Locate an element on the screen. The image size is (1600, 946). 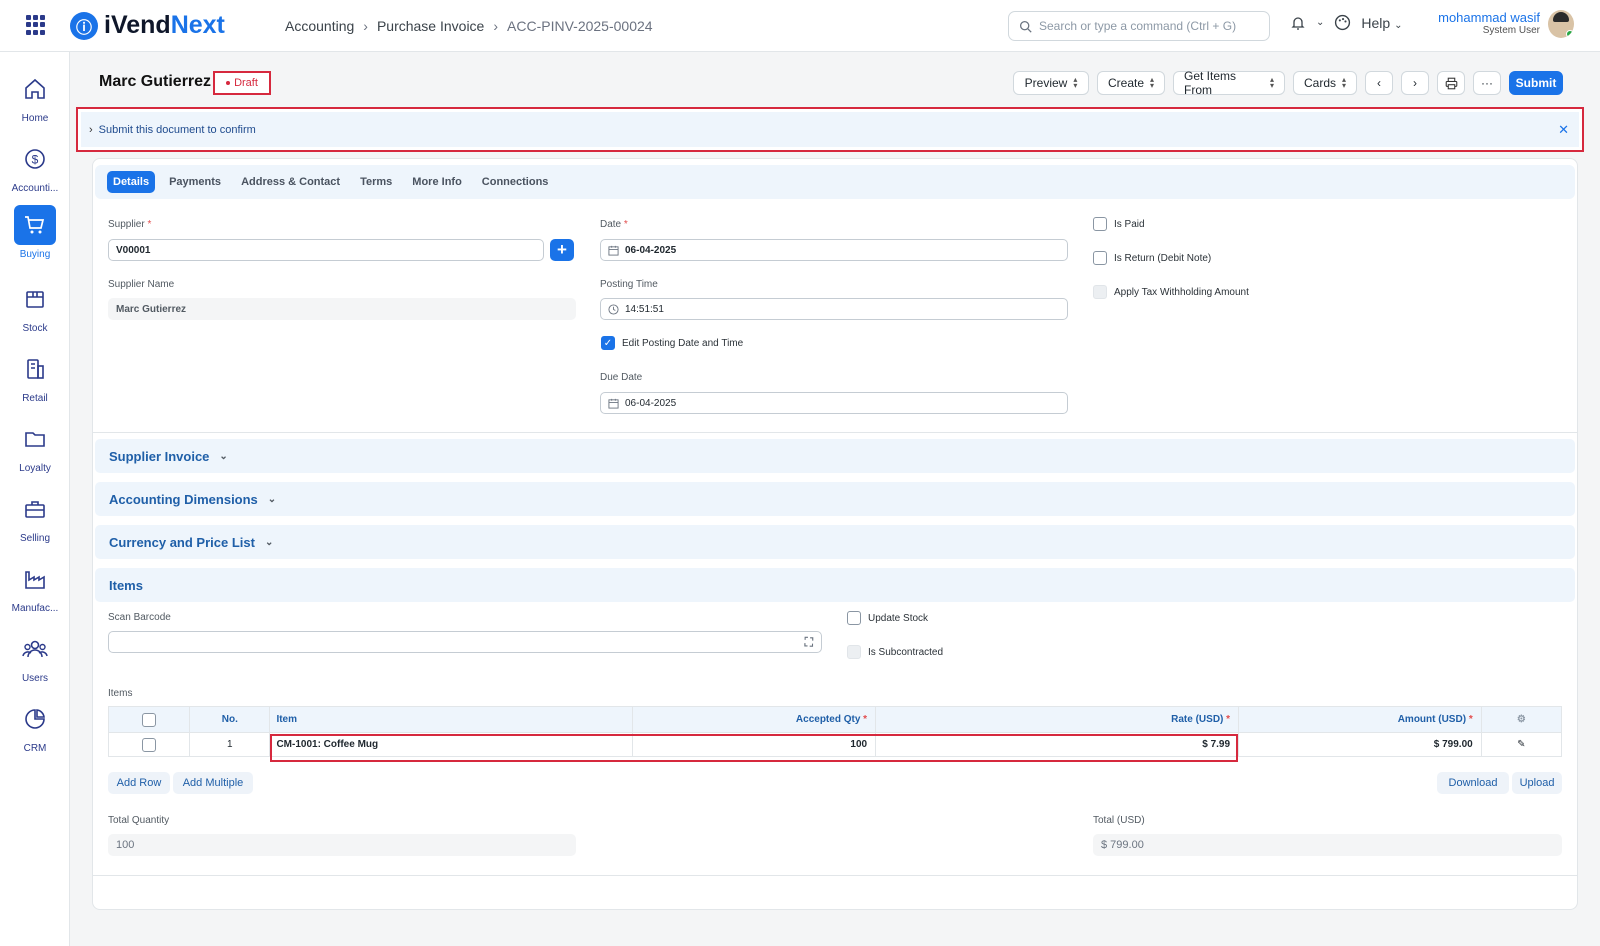
sidebar-item-loyalty: Loyalty is located at coordinates (35, 446).